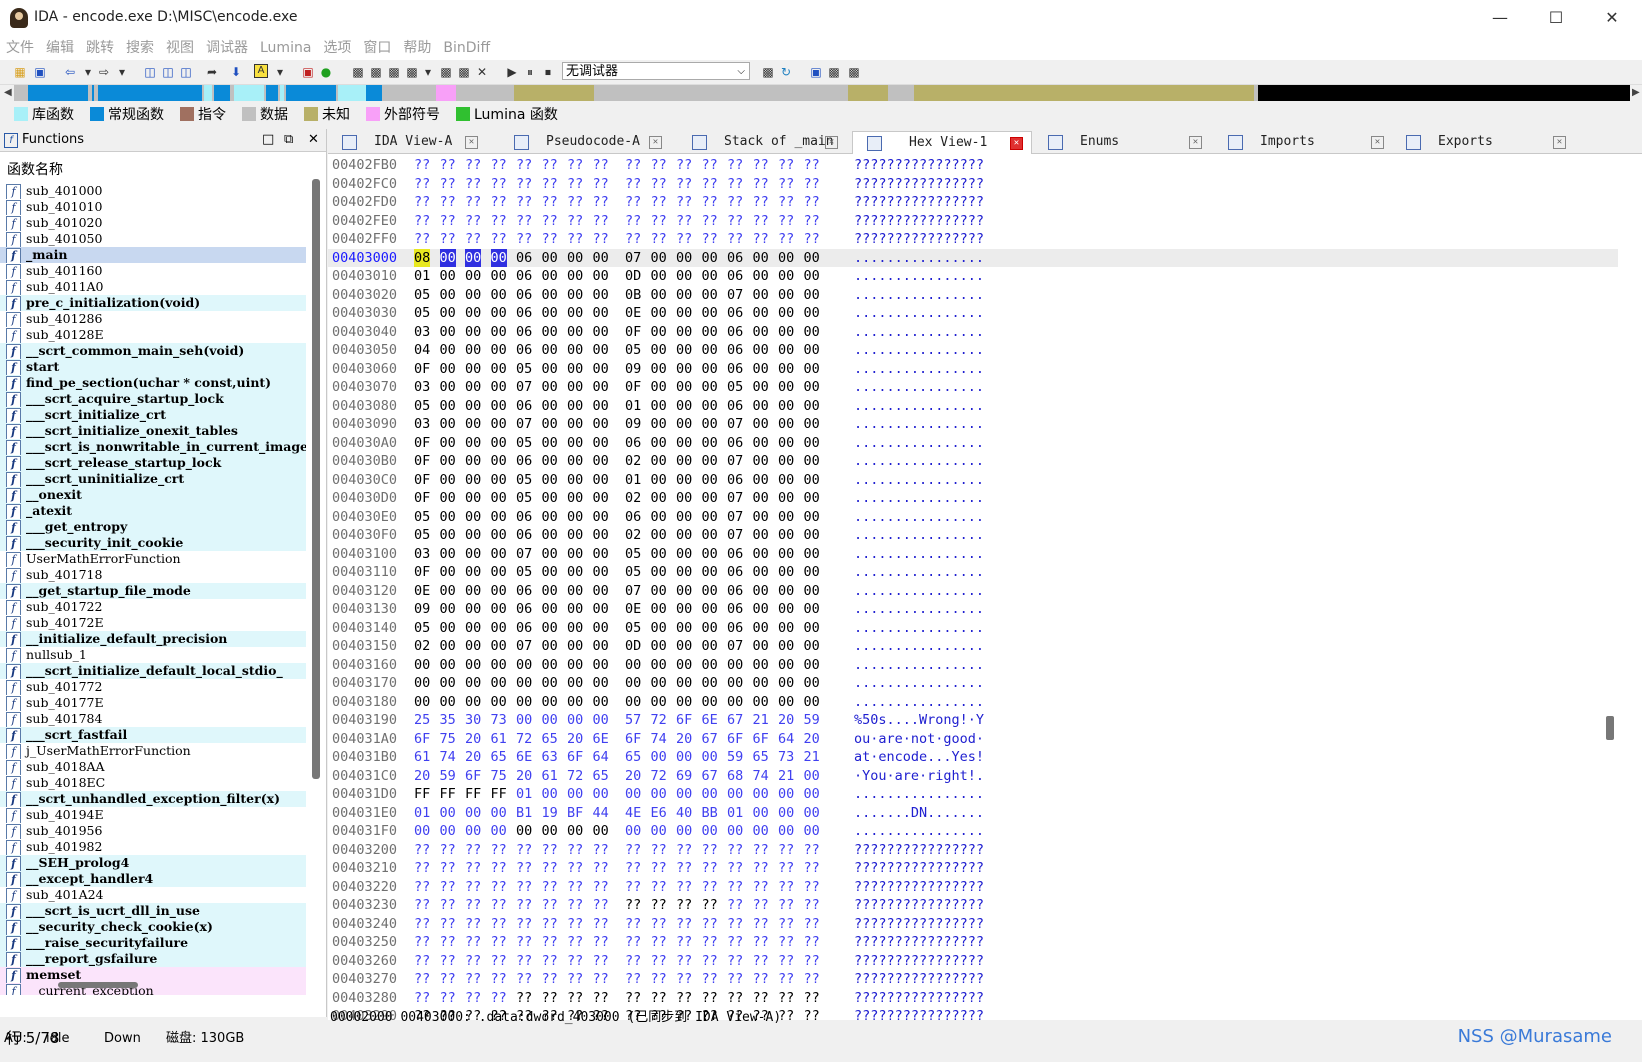 The width and height of the screenshot is (1642, 1062). I want to click on function-list-item: f sub_401000, so click(153, 191).